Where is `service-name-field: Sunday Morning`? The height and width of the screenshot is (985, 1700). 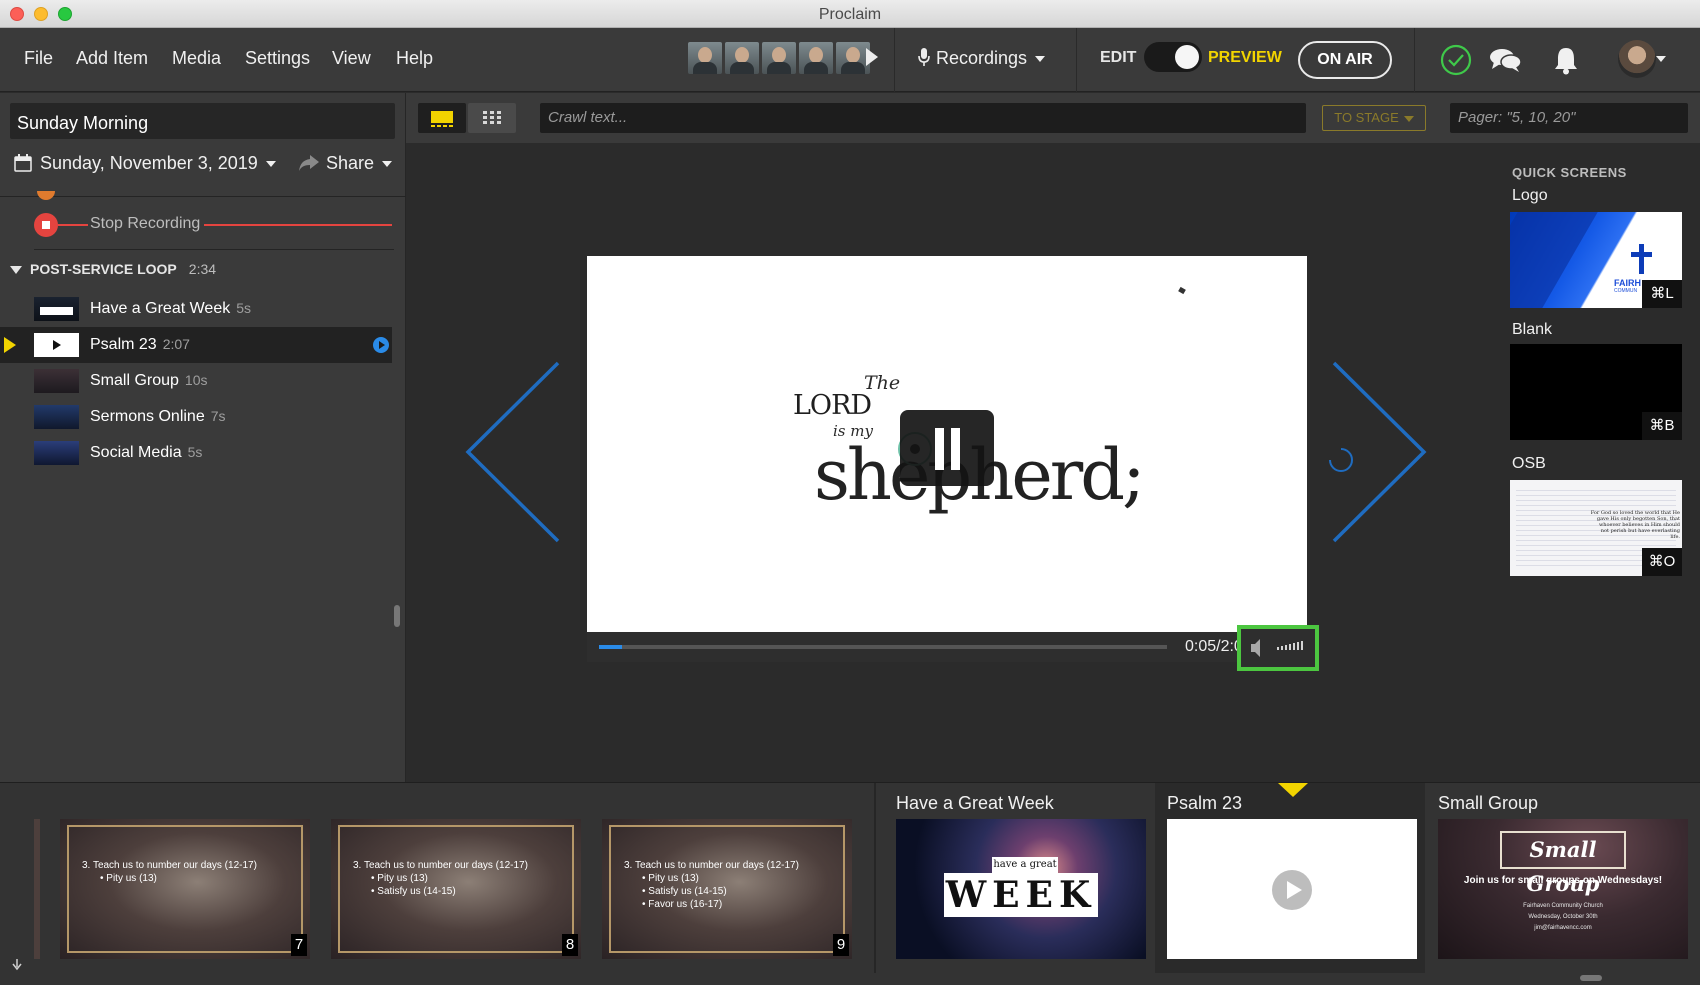 service-name-field: Sunday Morning is located at coordinates (202, 121).